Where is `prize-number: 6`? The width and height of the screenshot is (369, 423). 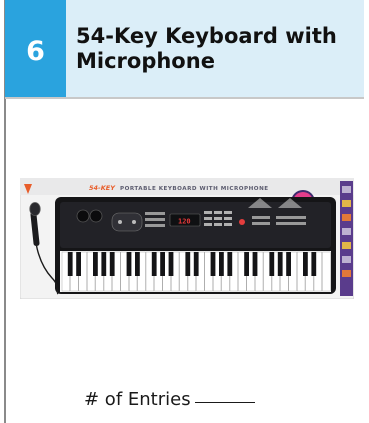 prize-number: 6 is located at coordinates (35, 51).